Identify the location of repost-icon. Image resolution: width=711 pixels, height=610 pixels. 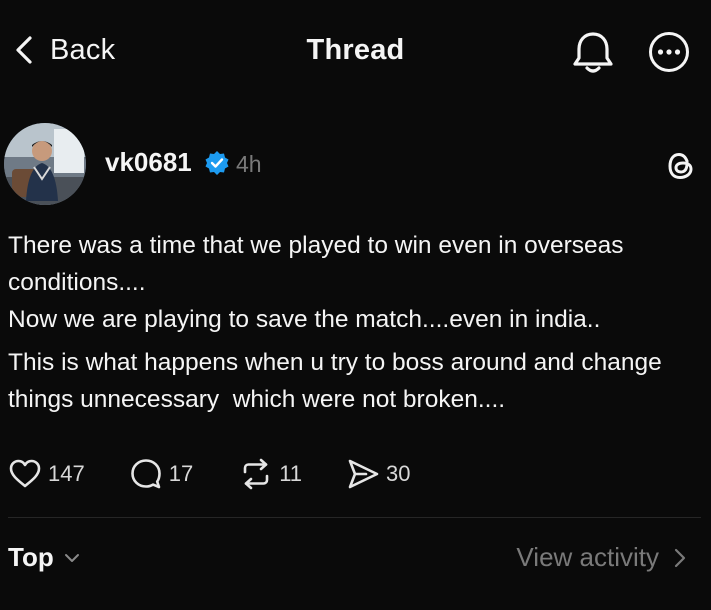
(256, 474).